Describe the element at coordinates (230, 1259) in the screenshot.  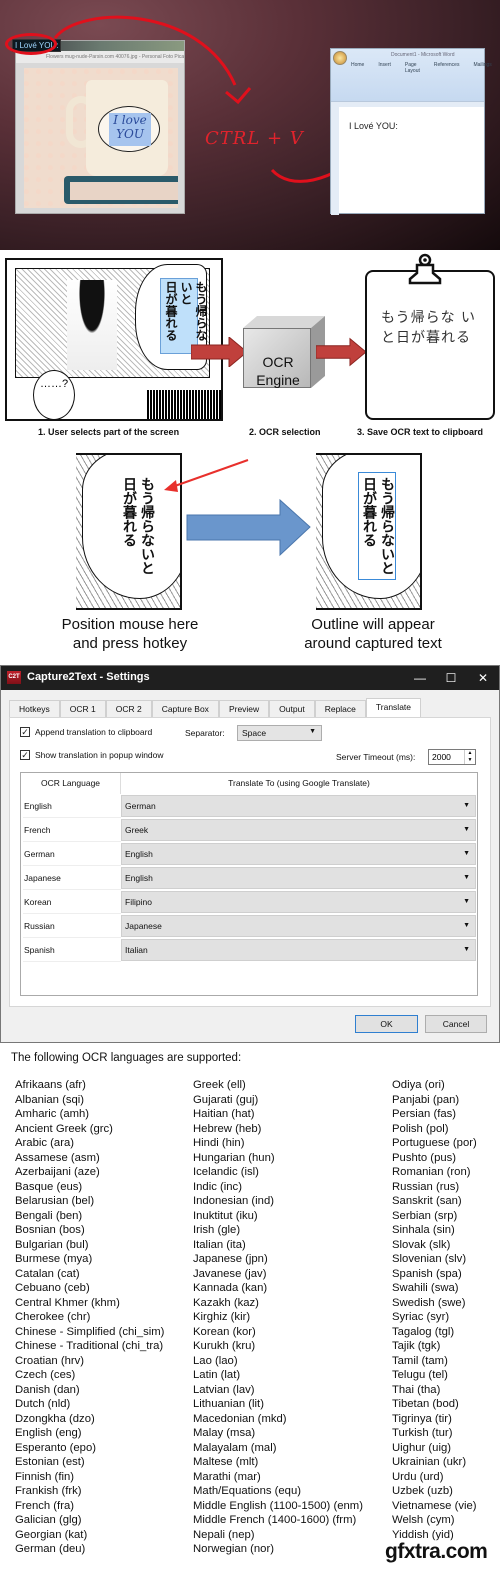
I see `language-item: Japanese (jpn)` at that location.